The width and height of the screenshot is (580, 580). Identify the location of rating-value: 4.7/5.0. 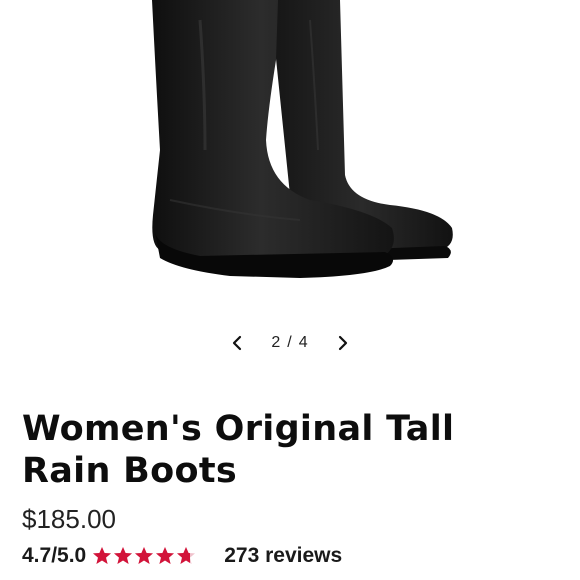
(54, 555).